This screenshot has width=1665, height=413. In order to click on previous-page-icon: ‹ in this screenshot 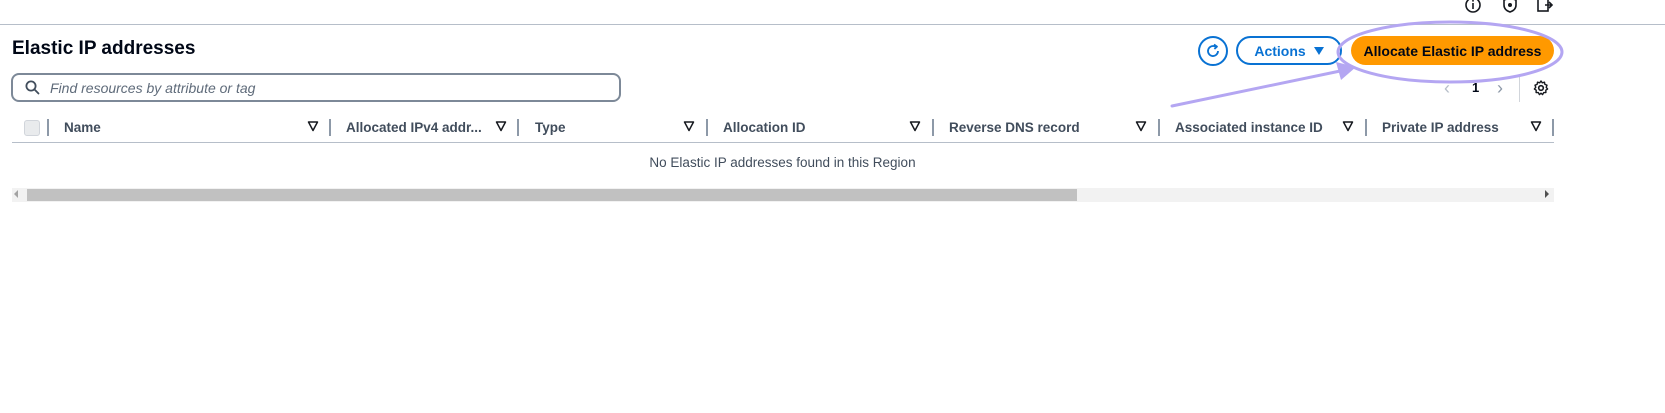, I will do `click(1447, 88)`.